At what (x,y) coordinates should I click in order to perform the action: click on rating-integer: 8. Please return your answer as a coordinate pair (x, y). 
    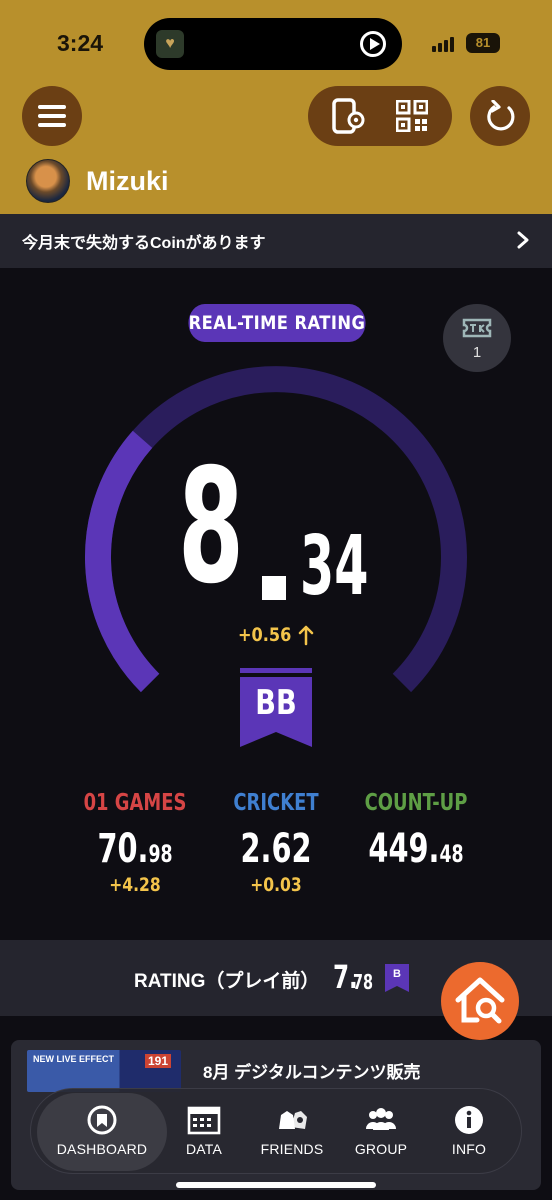
    Looking at the image, I should click on (211, 527).